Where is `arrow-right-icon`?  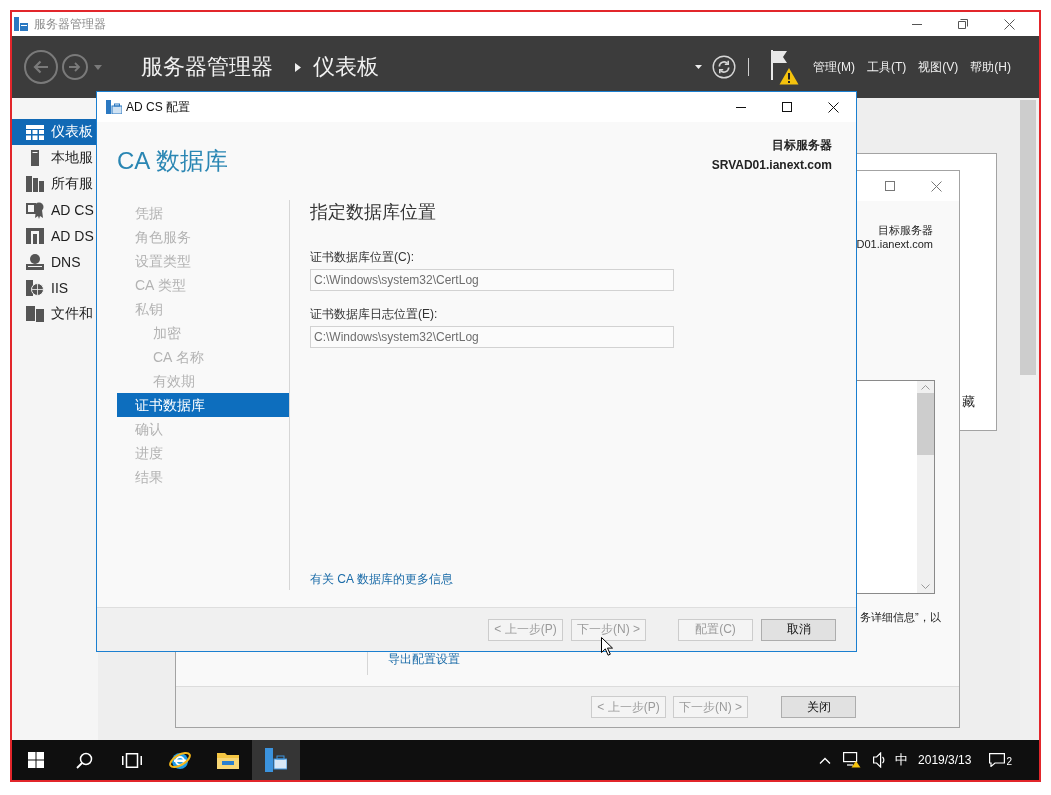
arrow-right-icon is located at coordinates (75, 67).